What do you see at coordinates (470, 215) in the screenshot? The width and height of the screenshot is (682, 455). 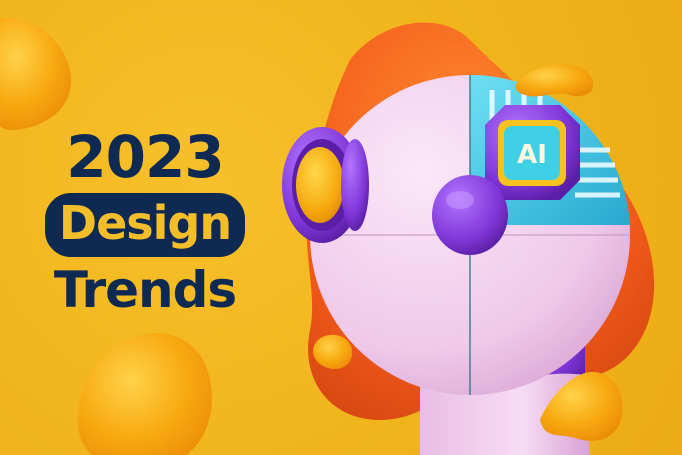 I see `robot-nose-button` at bounding box center [470, 215].